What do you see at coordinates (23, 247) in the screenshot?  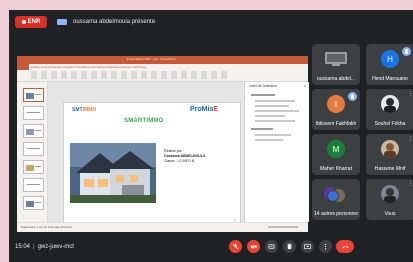 I see `clock-time: 15:04` at bounding box center [23, 247].